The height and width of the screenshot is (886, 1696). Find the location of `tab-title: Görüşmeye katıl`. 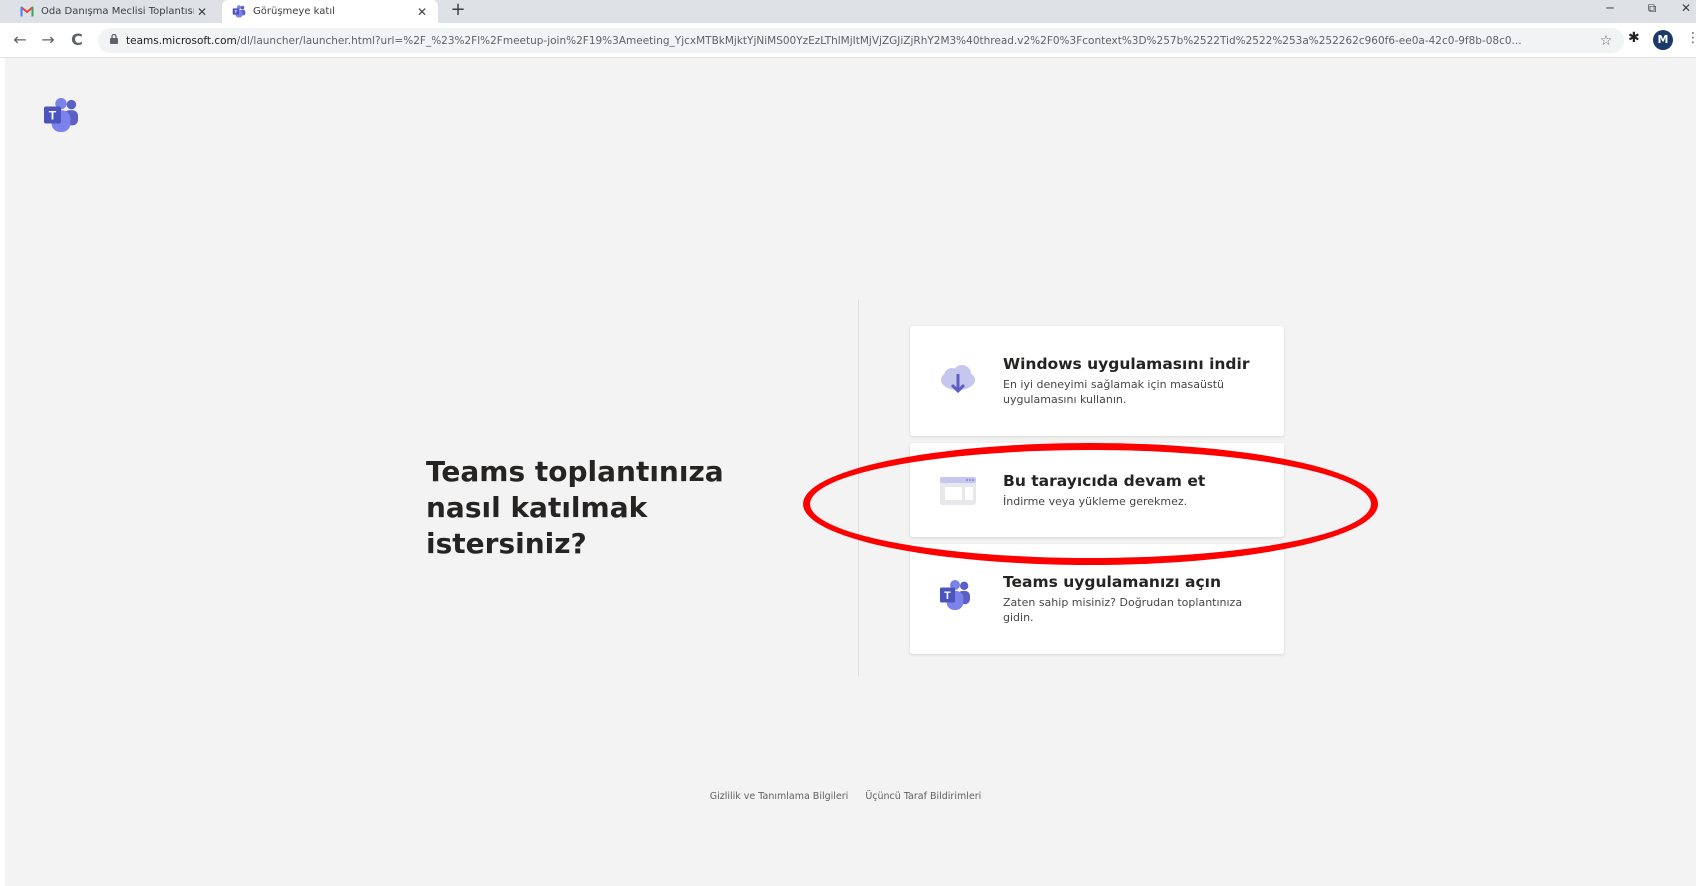

tab-title: Görüşmeye katıl is located at coordinates (294, 11).